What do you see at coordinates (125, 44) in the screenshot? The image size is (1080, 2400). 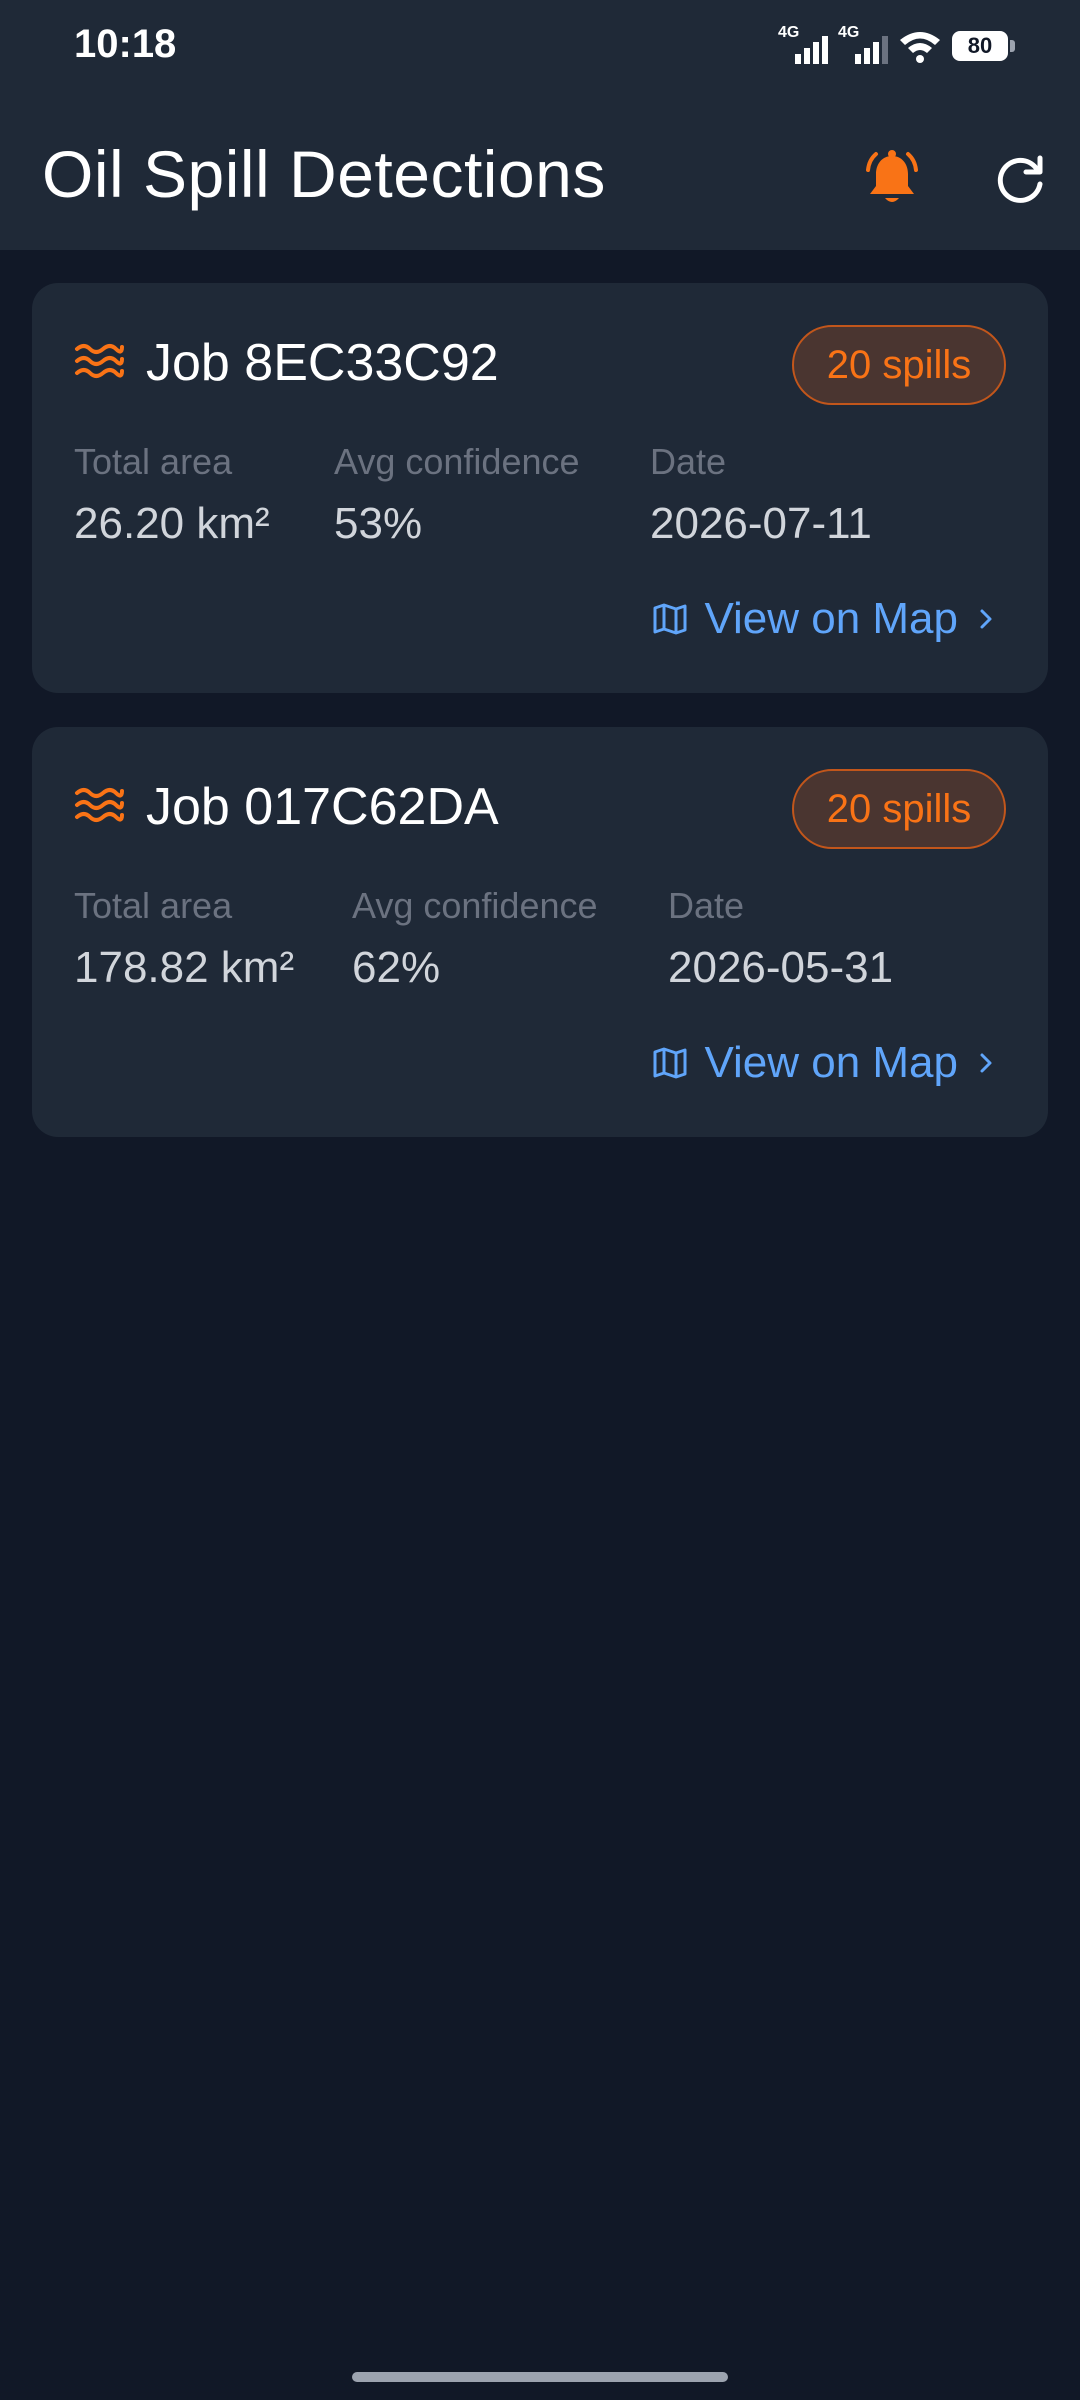 I see `status-time: 10:18` at bounding box center [125, 44].